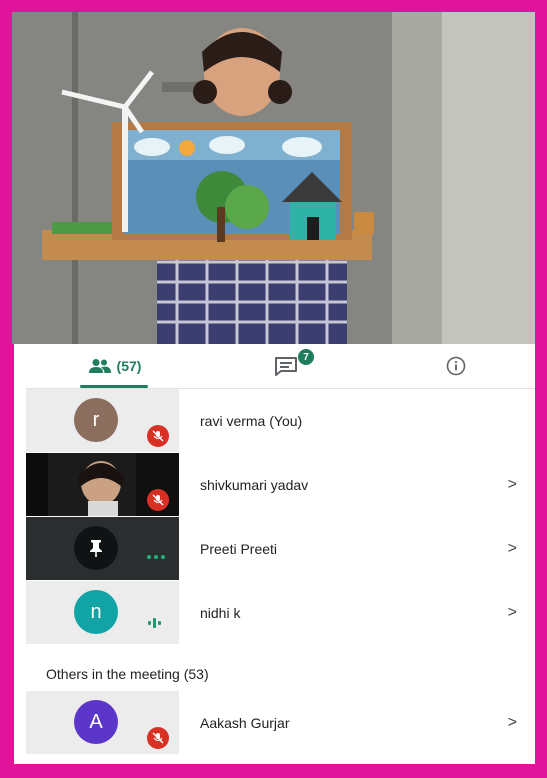 The image size is (547, 778). Describe the element at coordinates (306, 357) in the screenshot. I see `chat-unread-badge: 7` at that location.